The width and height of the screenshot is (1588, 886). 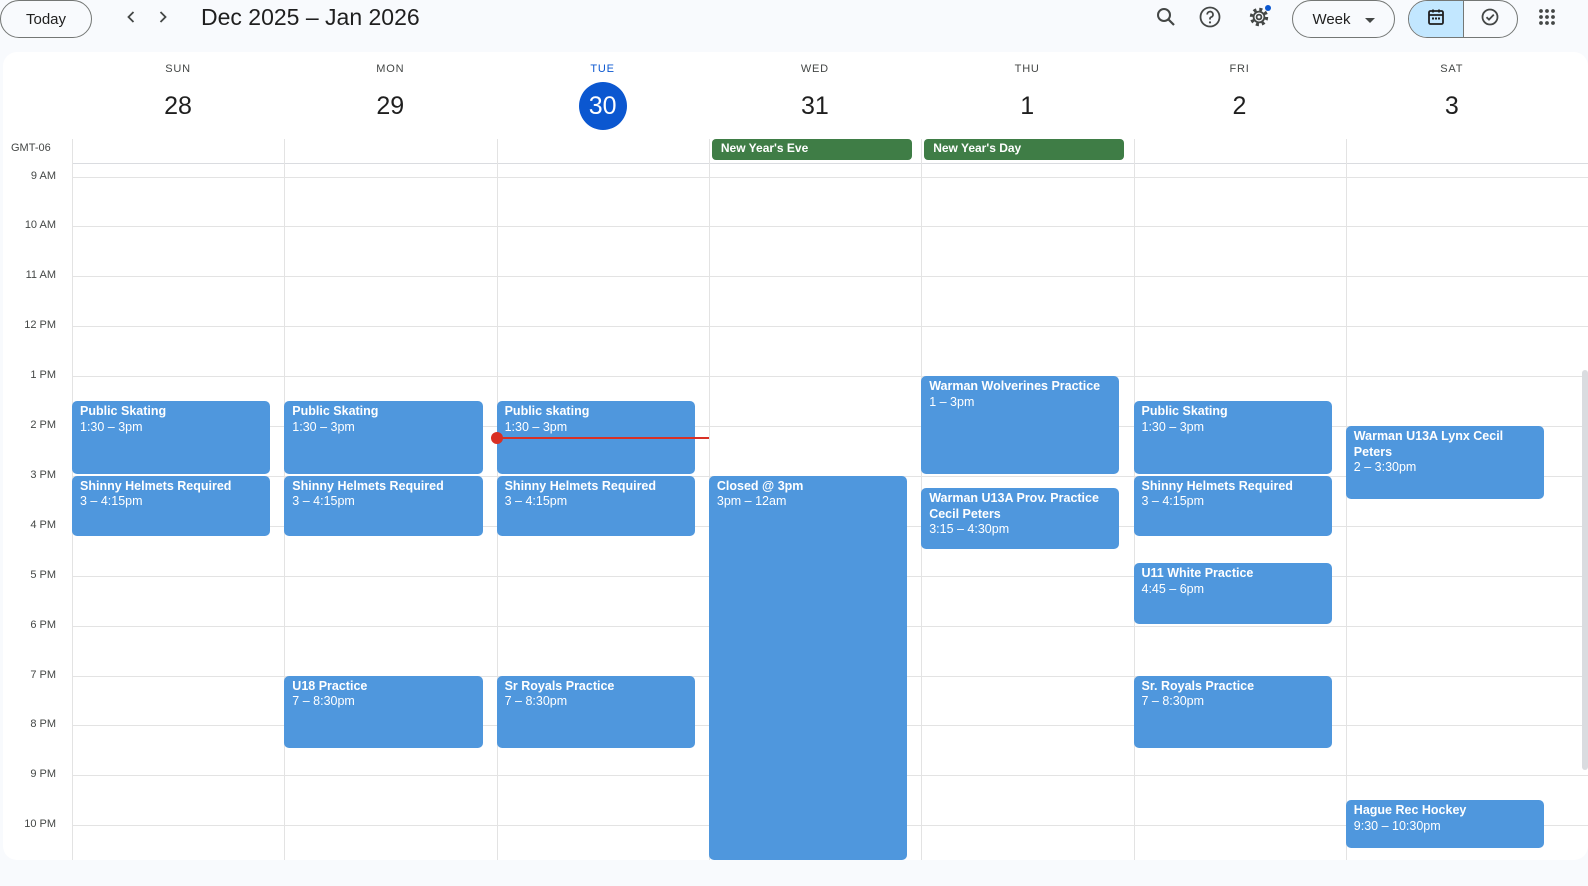 I want to click on event-title: Closed @ 3pm, so click(x=760, y=485).